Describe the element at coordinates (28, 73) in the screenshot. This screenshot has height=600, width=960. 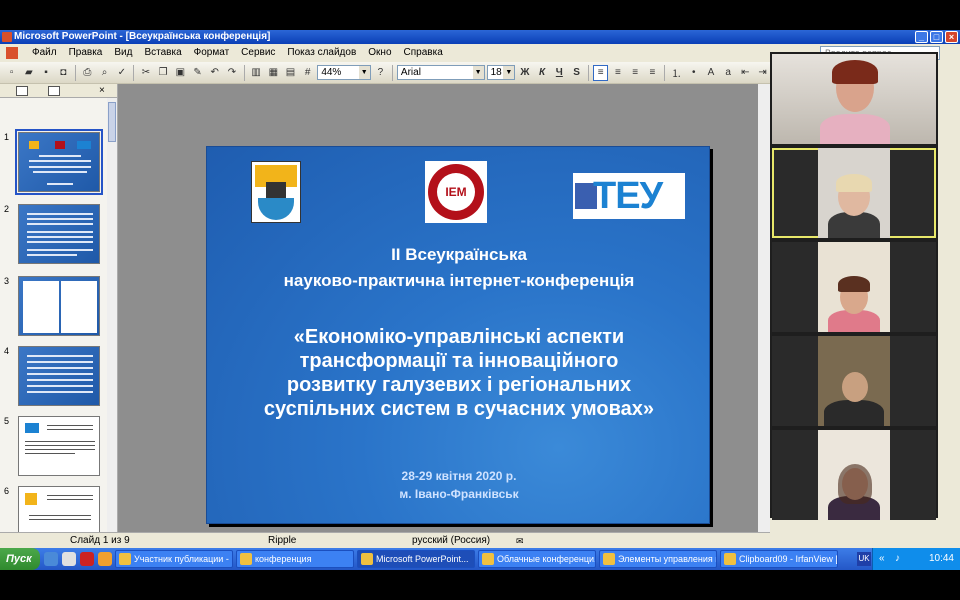
I see `open-folder-icon: ▰` at that location.